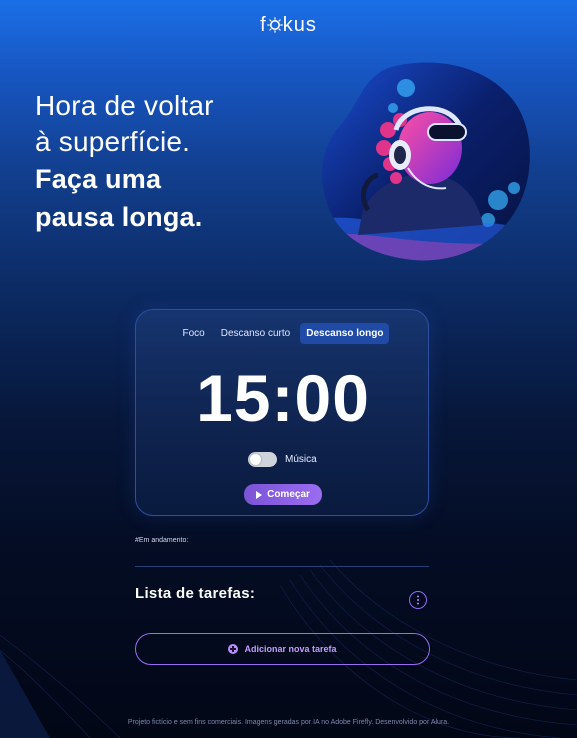 This screenshot has height=738, width=577. Describe the element at coordinates (255, 333) in the screenshot. I see `tab-descanso-curto: Descanso curto` at that location.